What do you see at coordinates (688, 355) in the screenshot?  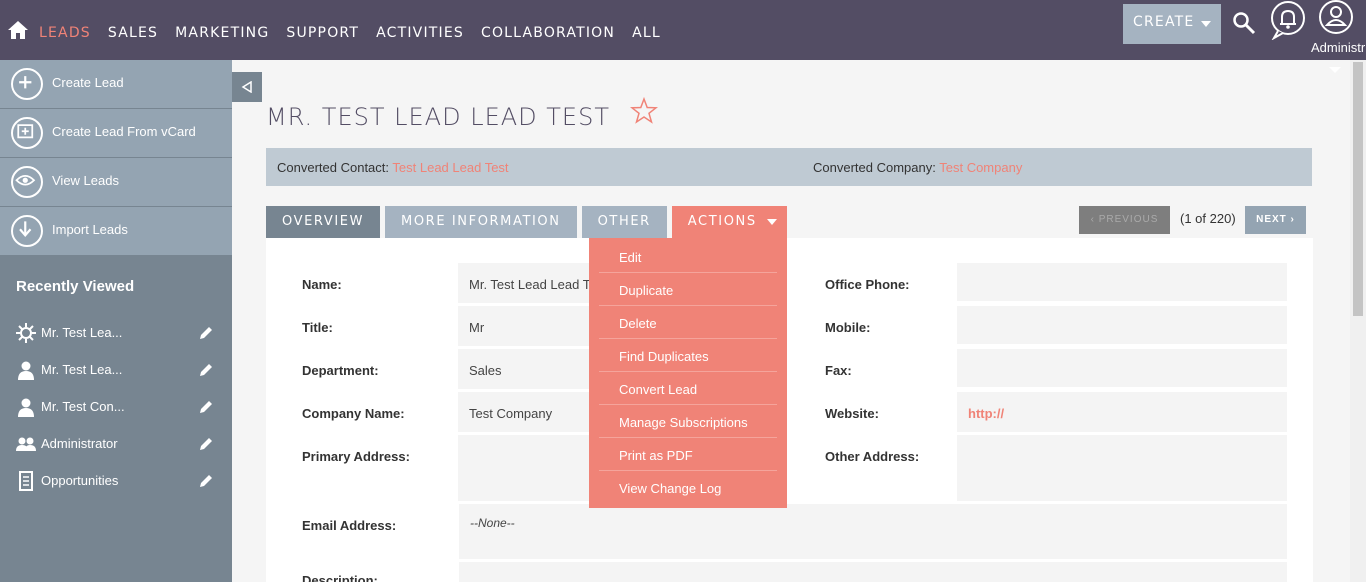 I see `menu-item-find-duplicates: Find Duplicates` at bounding box center [688, 355].